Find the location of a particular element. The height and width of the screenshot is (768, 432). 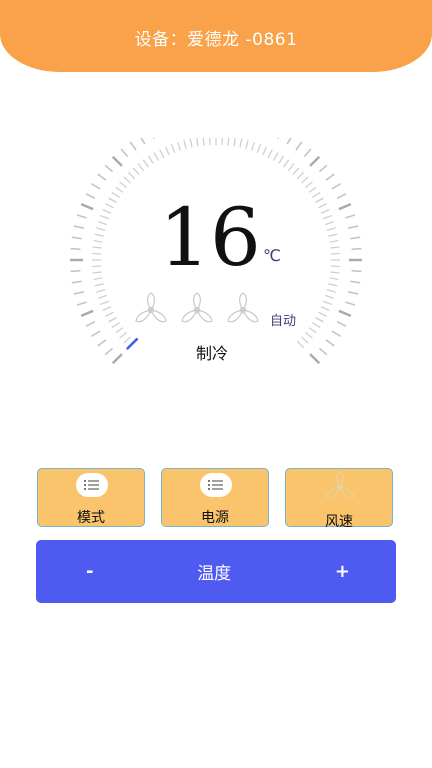

temperature-decrease-button: - is located at coordinates (89, 571).